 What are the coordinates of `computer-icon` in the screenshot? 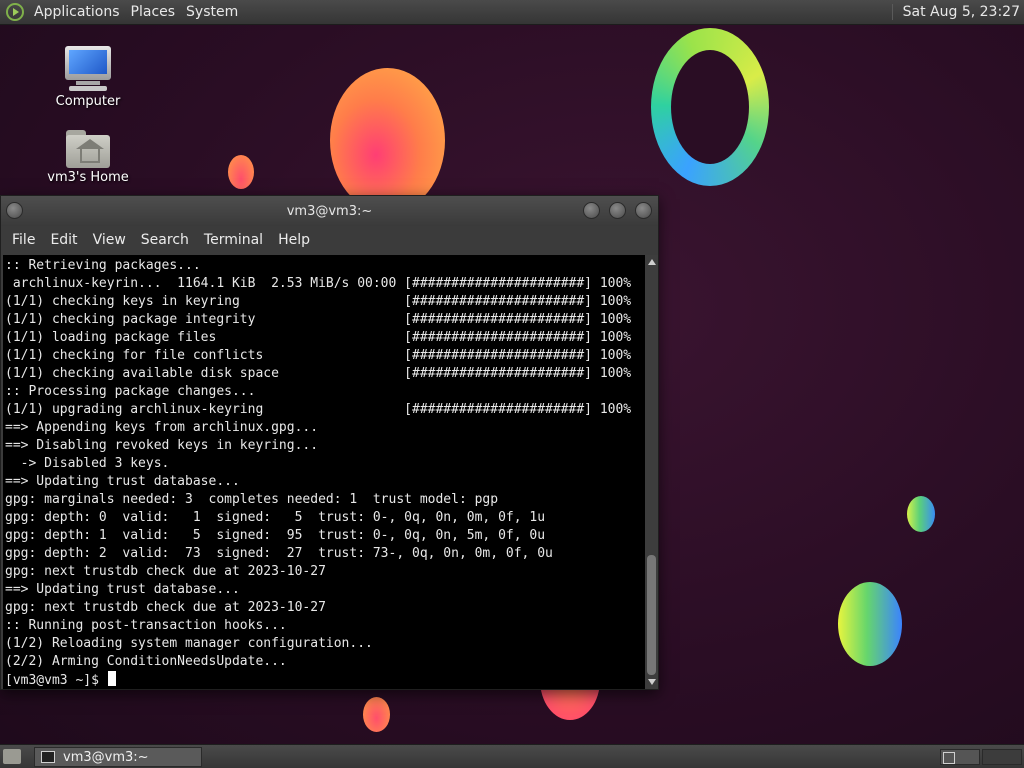 It's located at (88, 70).